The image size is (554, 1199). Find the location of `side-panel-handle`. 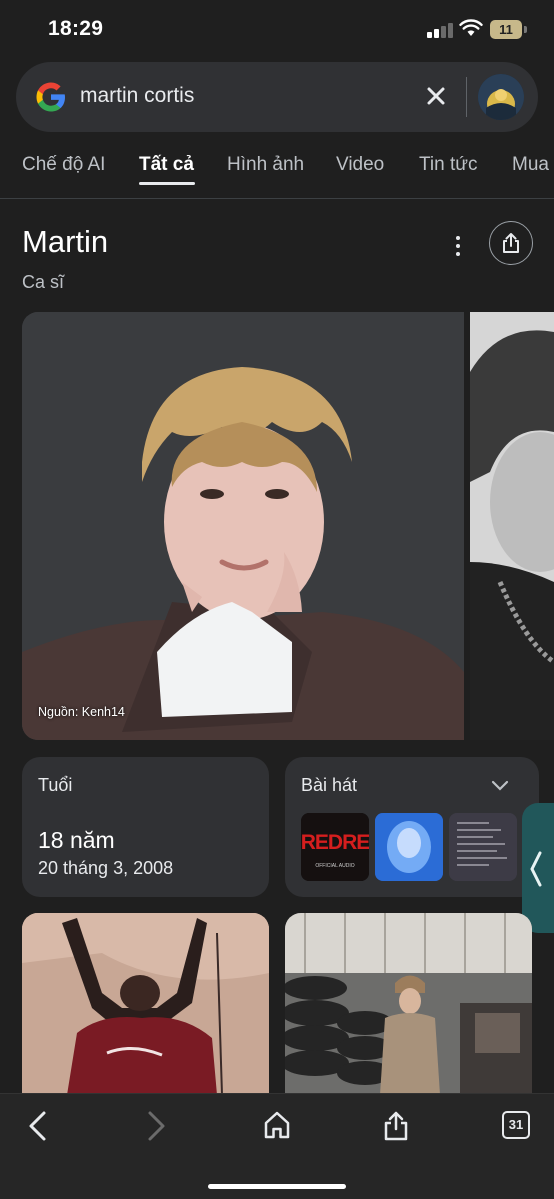

side-panel-handle is located at coordinates (538, 868).